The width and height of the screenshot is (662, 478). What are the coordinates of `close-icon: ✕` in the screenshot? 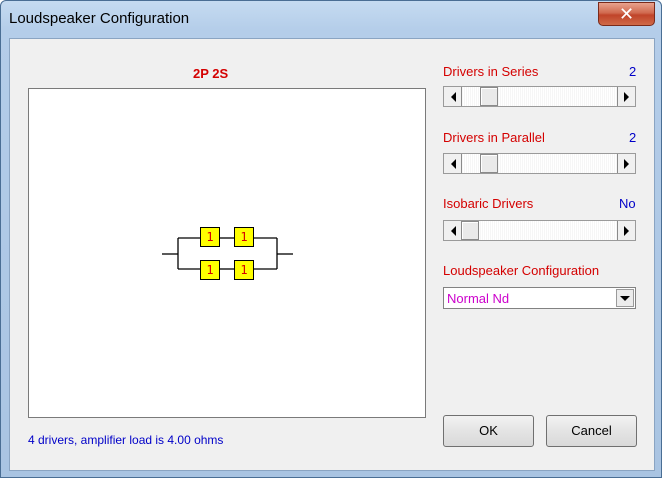 It's located at (626, 14).